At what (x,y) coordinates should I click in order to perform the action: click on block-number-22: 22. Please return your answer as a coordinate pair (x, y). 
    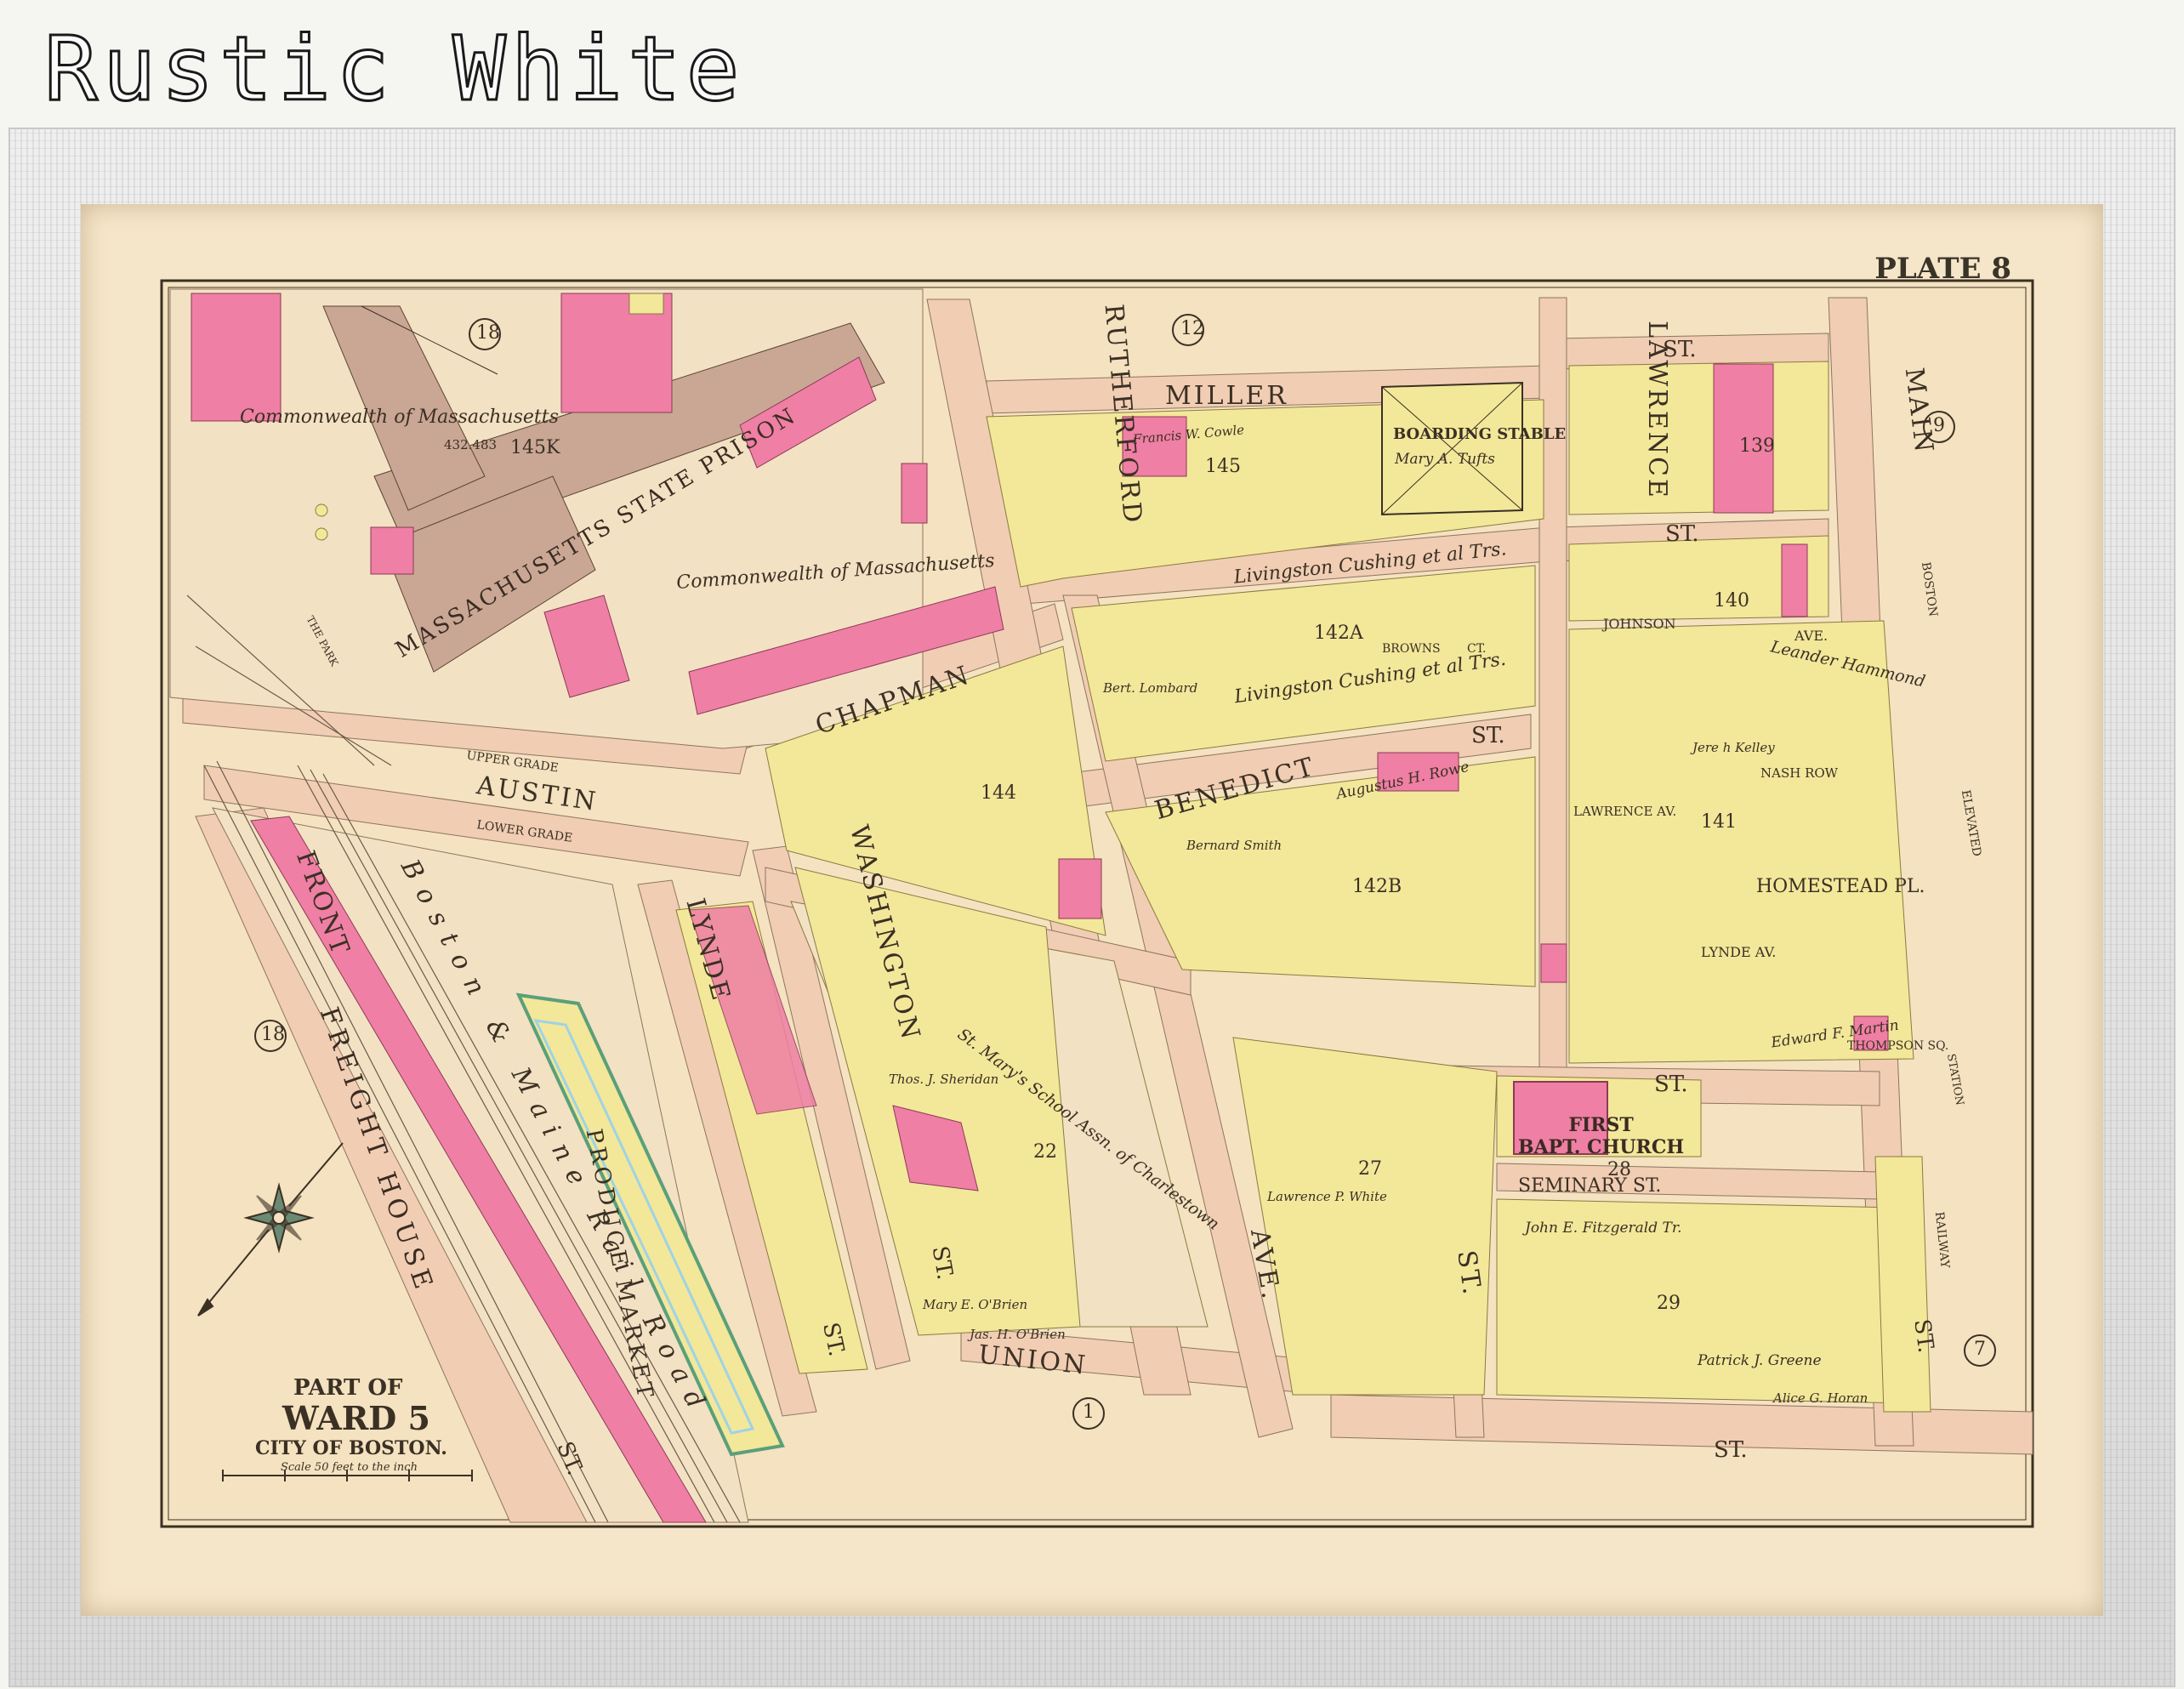
    Looking at the image, I should click on (1045, 1152).